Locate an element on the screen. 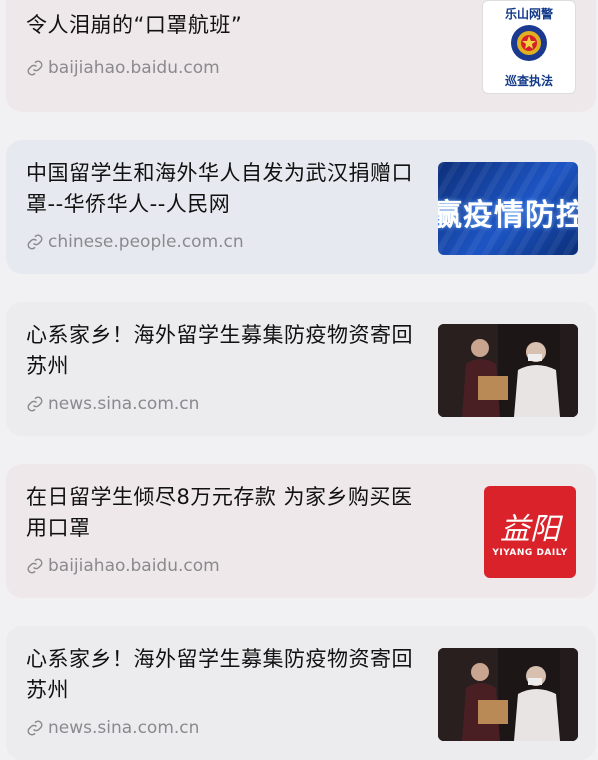 Image resolution: width=598 pixels, height=760 pixels. thumb-top-text: 乐山网警 is located at coordinates (528, 14).